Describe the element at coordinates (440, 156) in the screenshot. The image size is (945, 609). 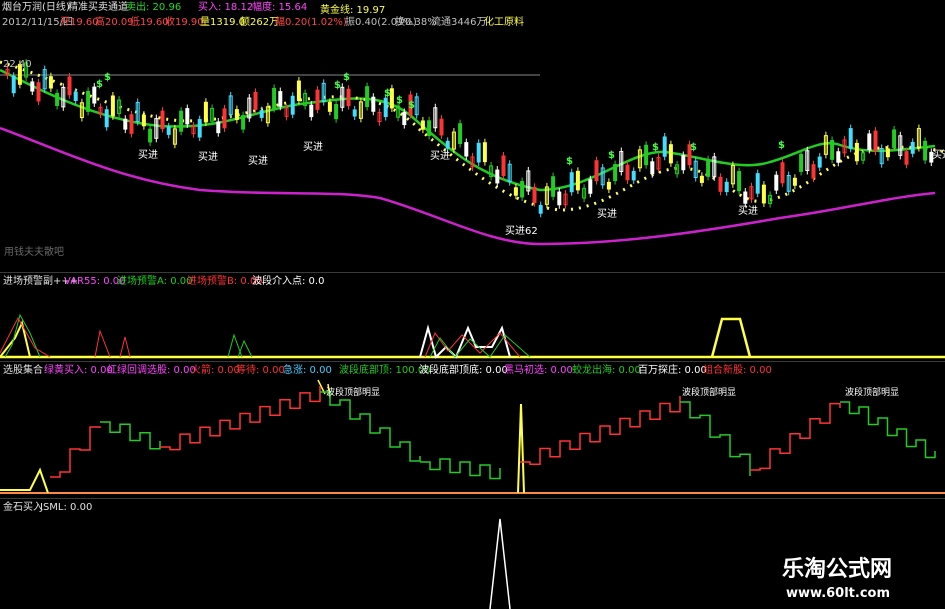
I see `buy-signal-5: 买进` at that location.